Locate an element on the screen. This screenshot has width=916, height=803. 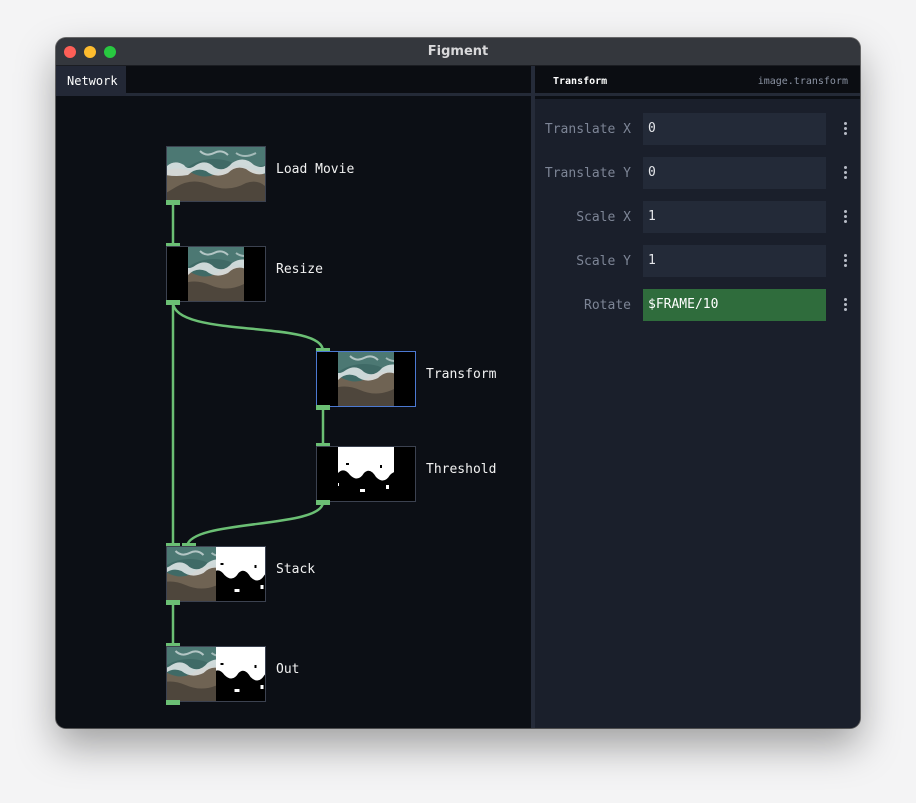
param-label-rotate: Rotate is located at coordinates (607, 305).